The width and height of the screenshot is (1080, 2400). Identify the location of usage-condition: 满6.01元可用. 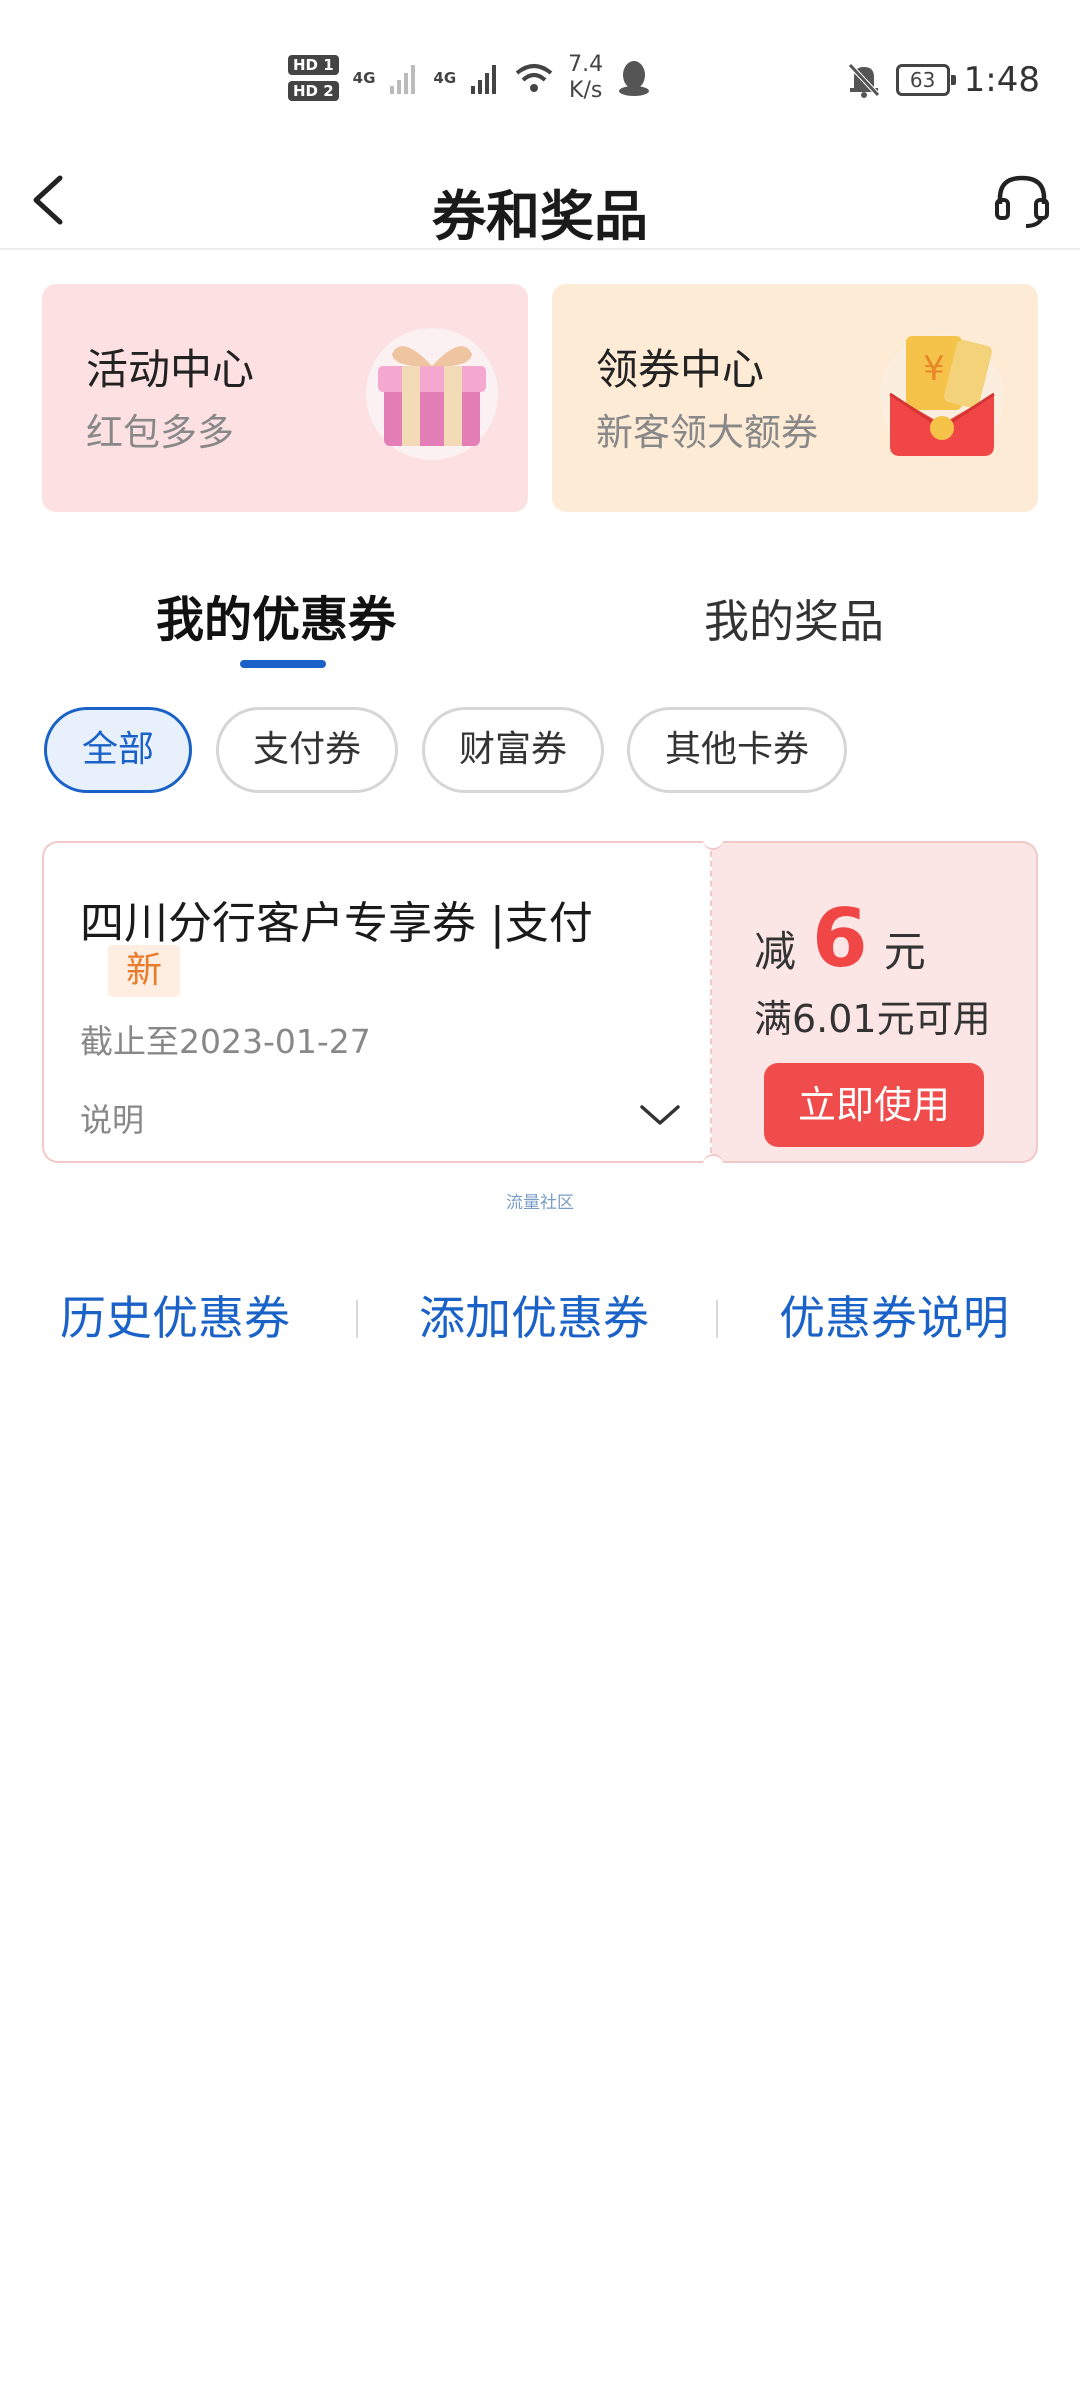
(872, 1019).